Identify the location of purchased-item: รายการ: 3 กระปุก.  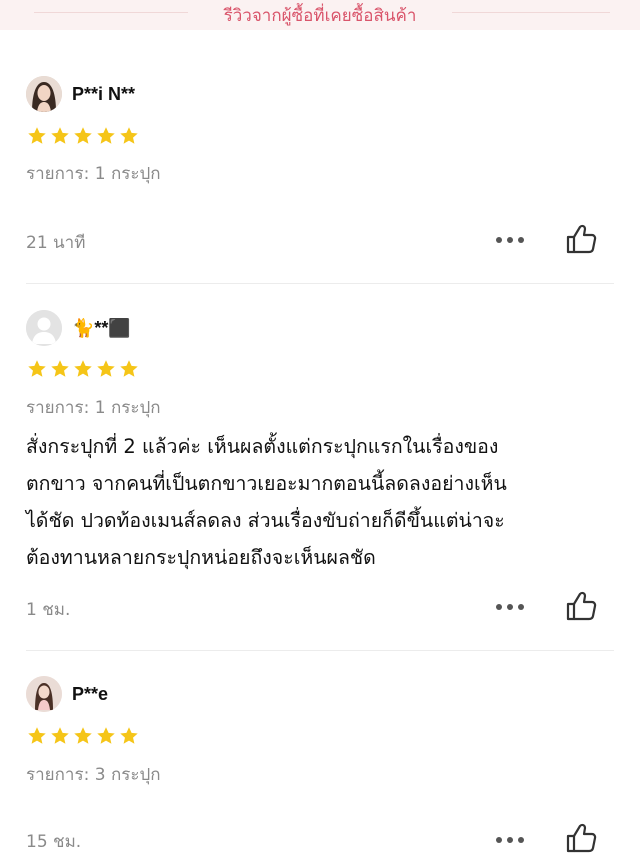
(93, 775).